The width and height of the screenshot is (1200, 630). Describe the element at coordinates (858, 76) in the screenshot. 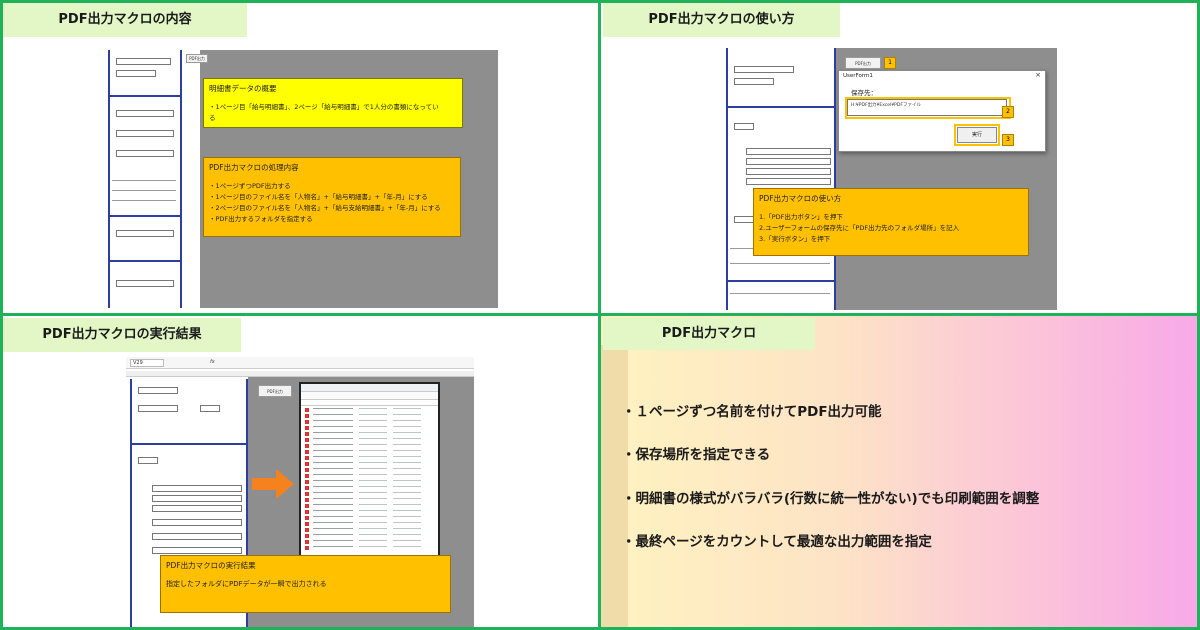

I see `userform-title: UserForm1` at that location.